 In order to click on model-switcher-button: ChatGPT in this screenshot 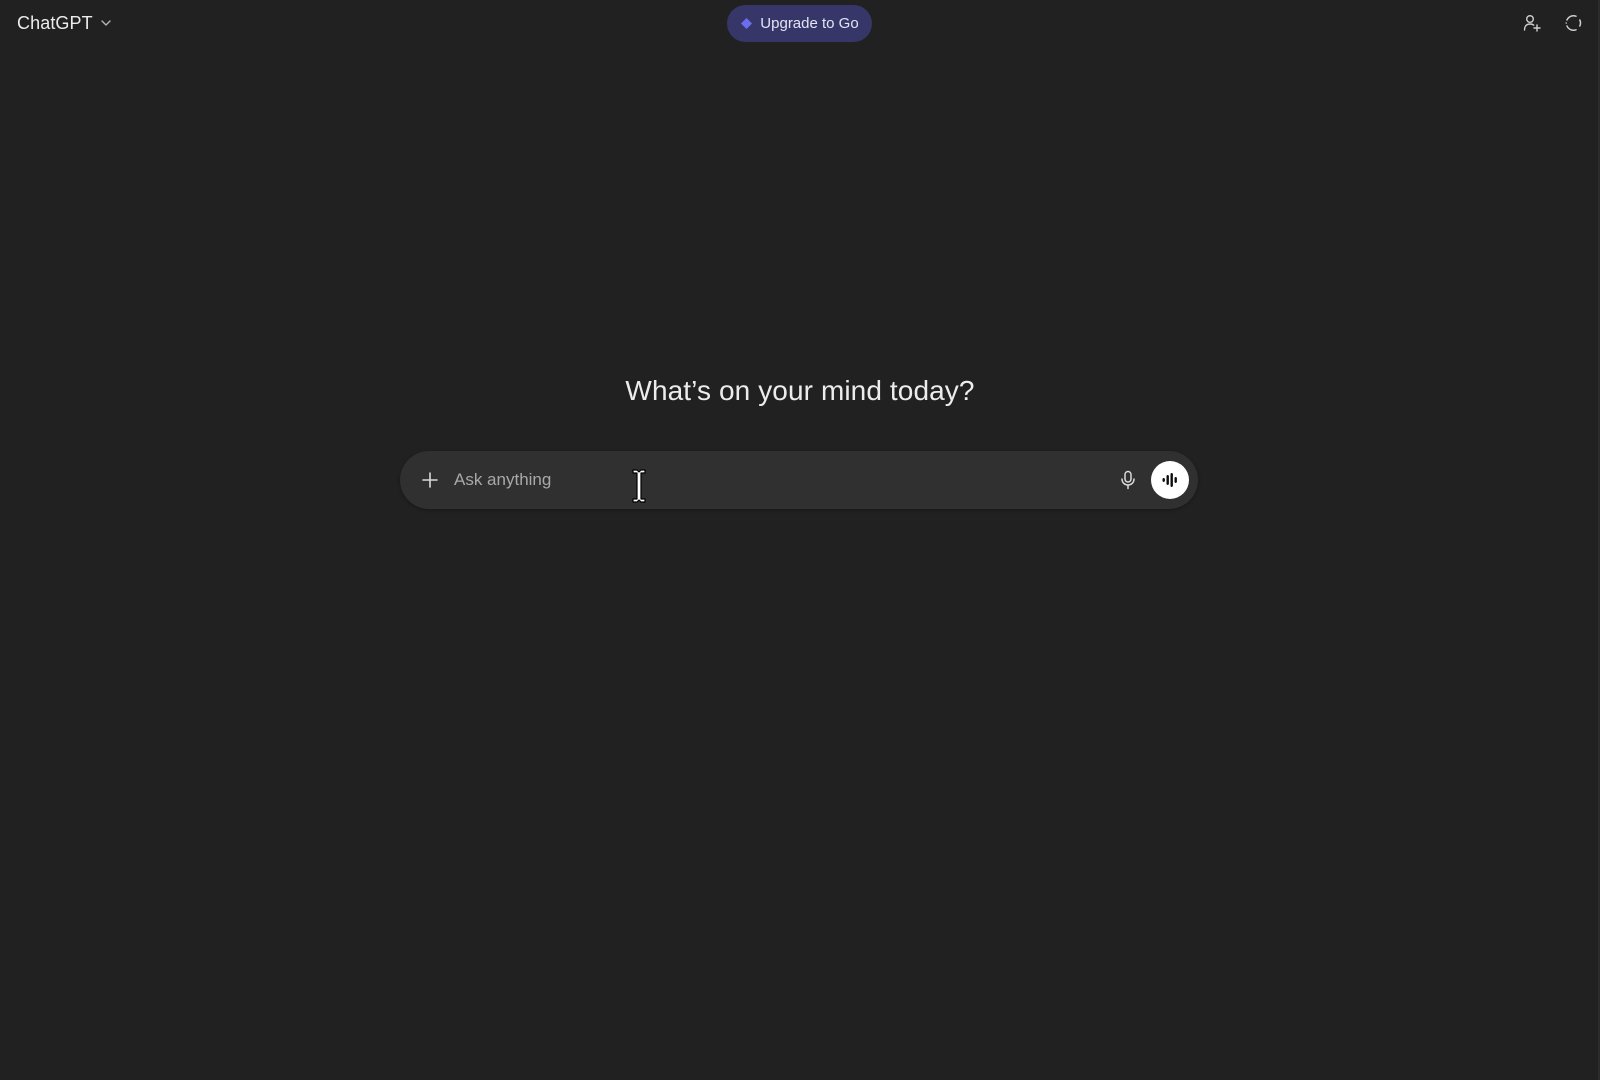, I will do `click(65, 23)`.